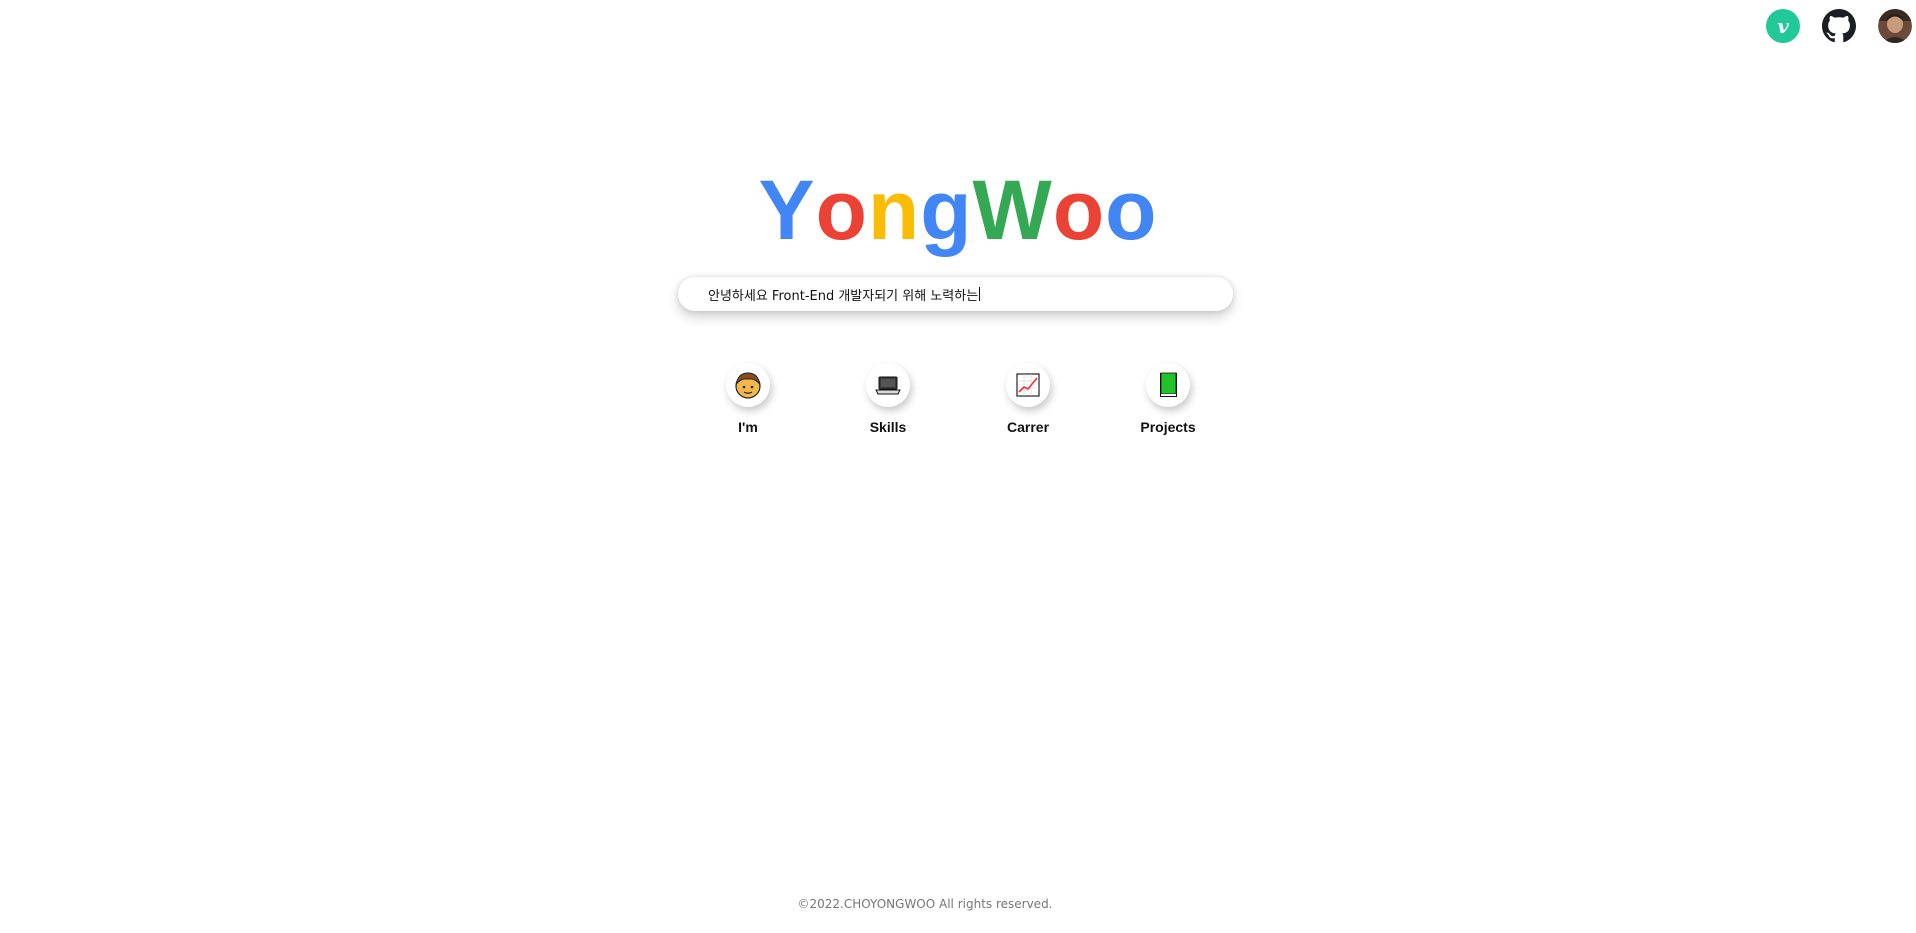 The image size is (1916, 933). I want to click on menu-label-projects: Projects, so click(1168, 427).